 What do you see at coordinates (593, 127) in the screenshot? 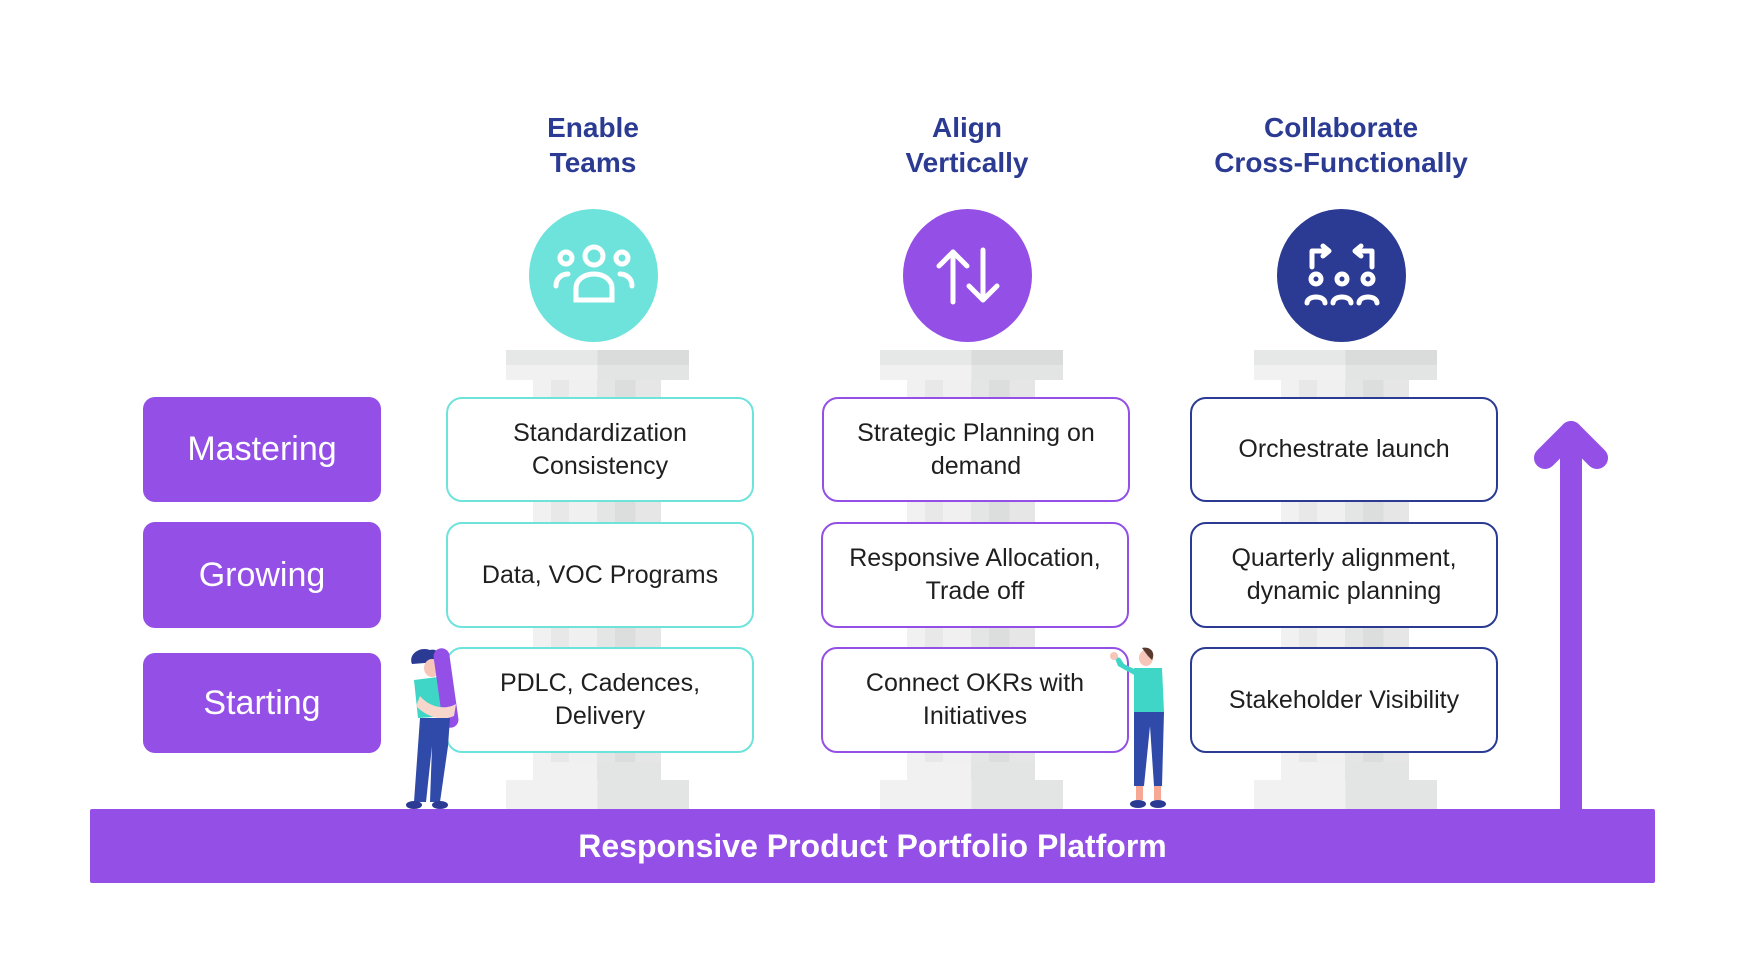
I see `heading-line: Enable` at bounding box center [593, 127].